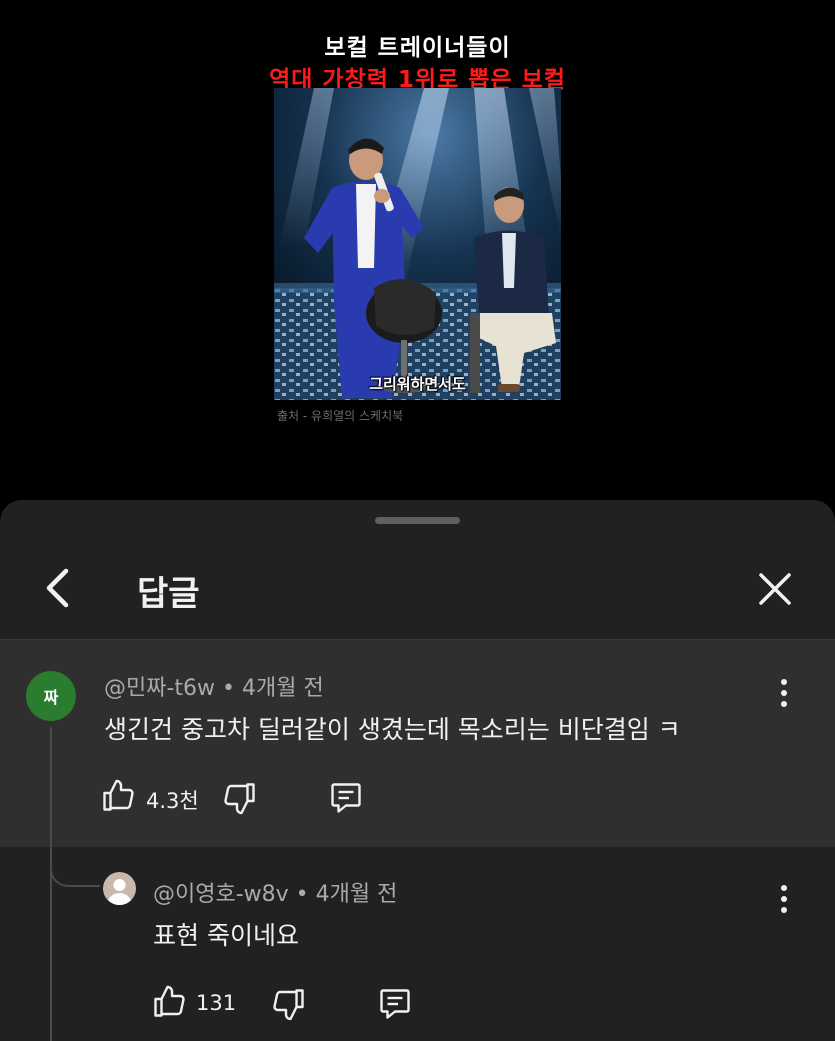 The width and height of the screenshot is (835, 1041). Describe the element at coordinates (417, 520) in the screenshot. I see `drag-handle` at that location.